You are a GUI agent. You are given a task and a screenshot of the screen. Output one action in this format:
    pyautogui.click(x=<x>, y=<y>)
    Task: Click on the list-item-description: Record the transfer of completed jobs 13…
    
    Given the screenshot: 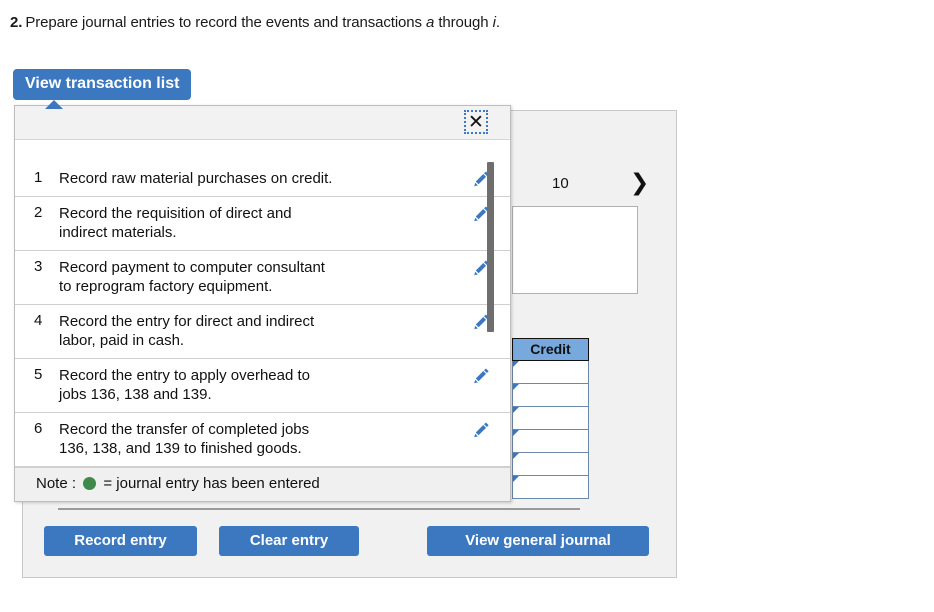 What is the action you would take?
    pyautogui.click(x=184, y=439)
    